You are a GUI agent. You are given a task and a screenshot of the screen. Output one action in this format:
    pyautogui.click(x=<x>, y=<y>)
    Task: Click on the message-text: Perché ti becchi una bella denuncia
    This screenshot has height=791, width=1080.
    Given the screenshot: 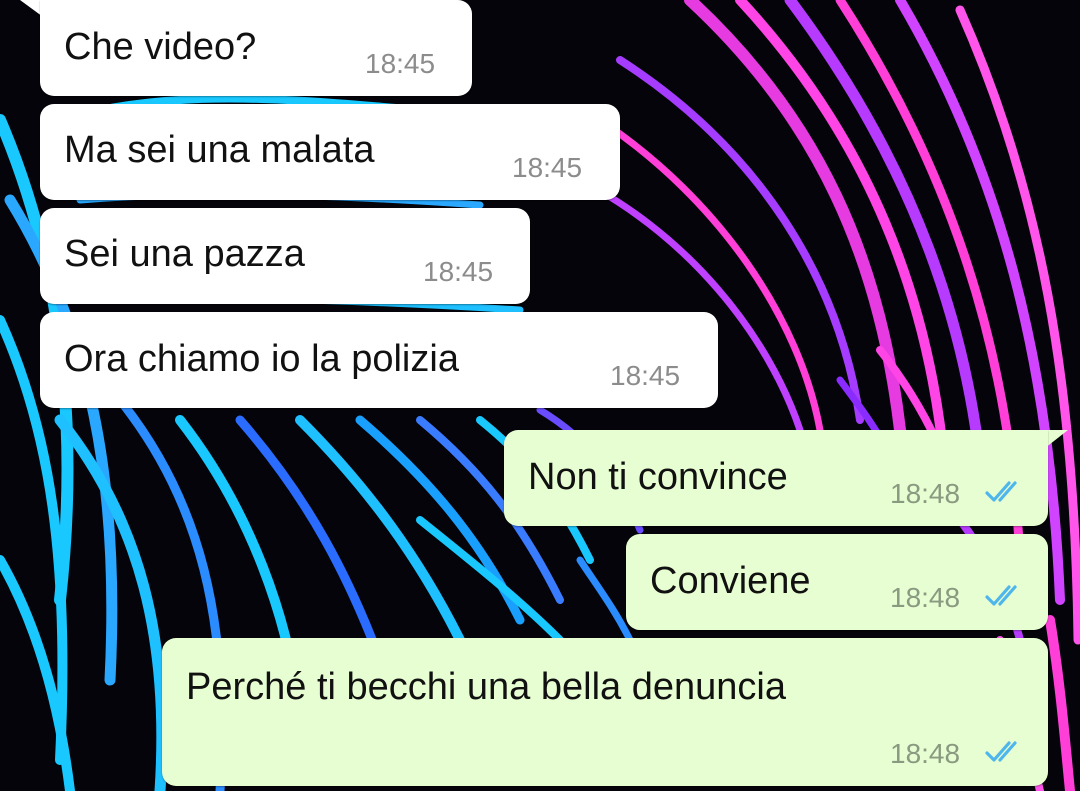 What is the action you would take?
    pyautogui.click(x=486, y=687)
    